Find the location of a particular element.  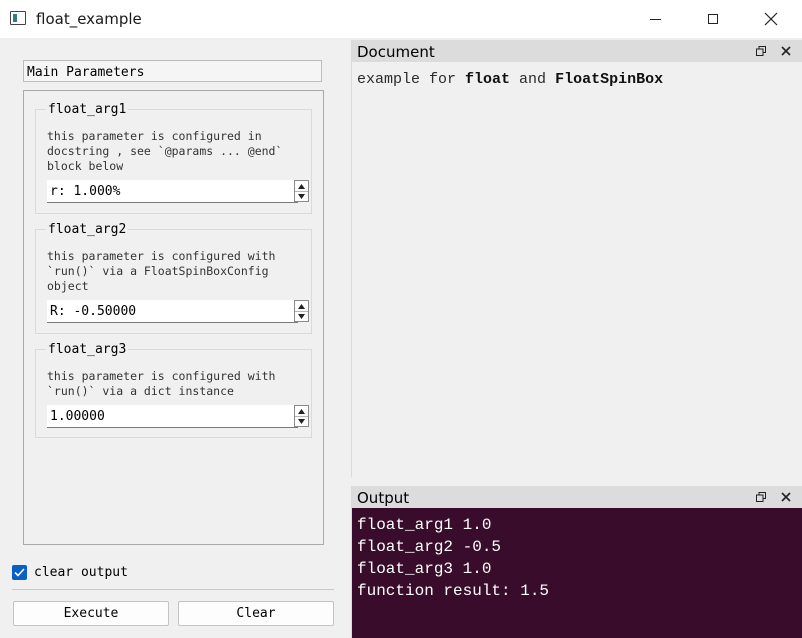

spinbox-value: R: -0.50000 is located at coordinates (93, 311).